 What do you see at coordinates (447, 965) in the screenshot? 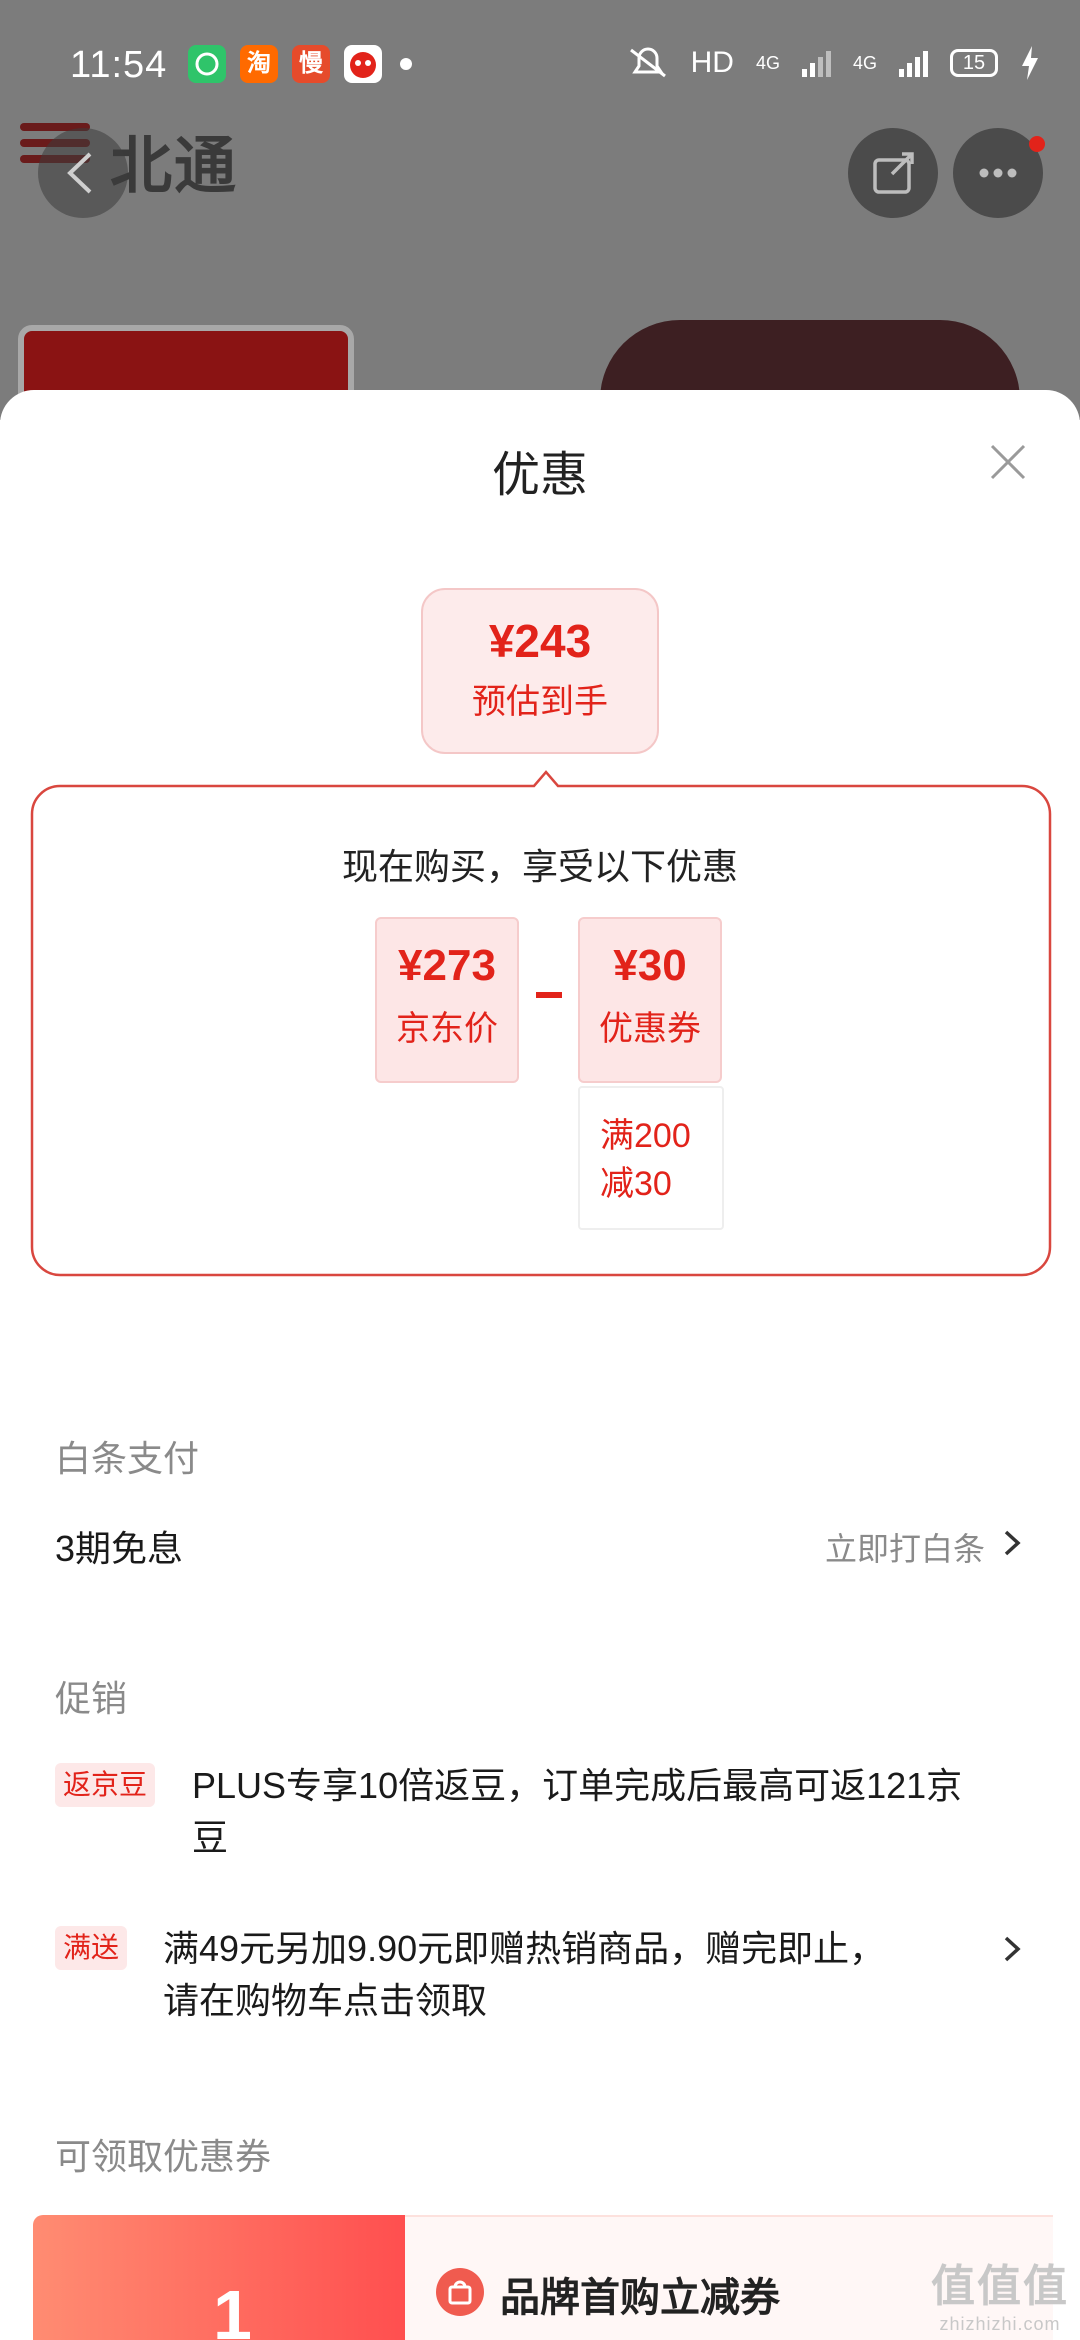
I see `jd-price-value: ¥273` at bounding box center [447, 965].